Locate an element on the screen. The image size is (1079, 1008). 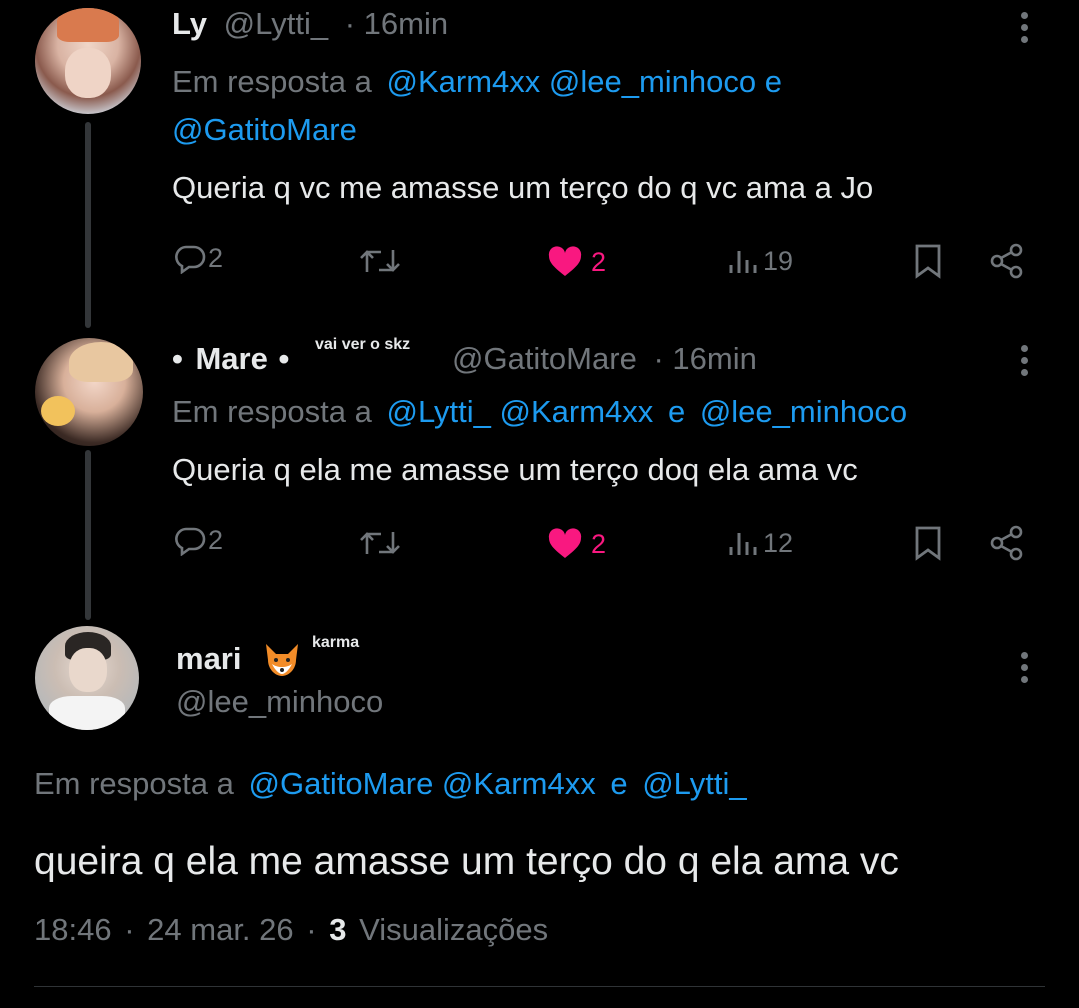
tweet-header: • Mare • is located at coordinates (230, 359).